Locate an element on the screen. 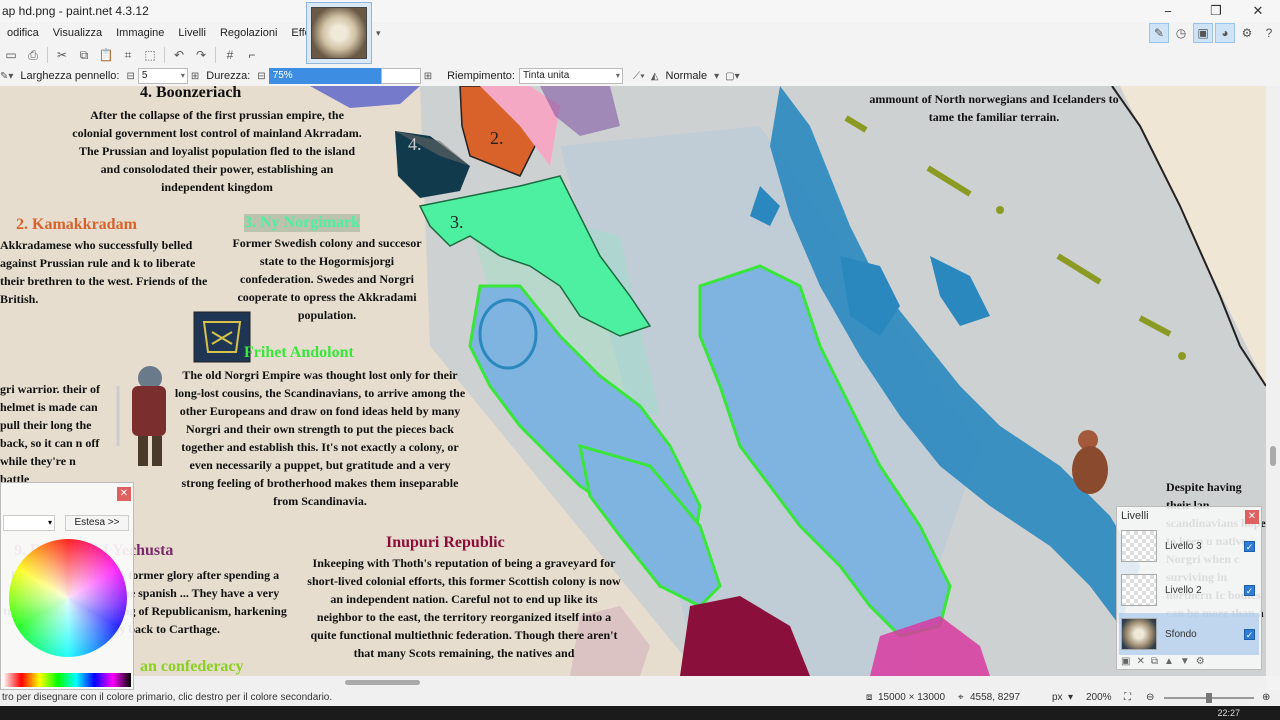 The image size is (1280, 720). layer-name: Livello 3 is located at coordinates (1183, 546).